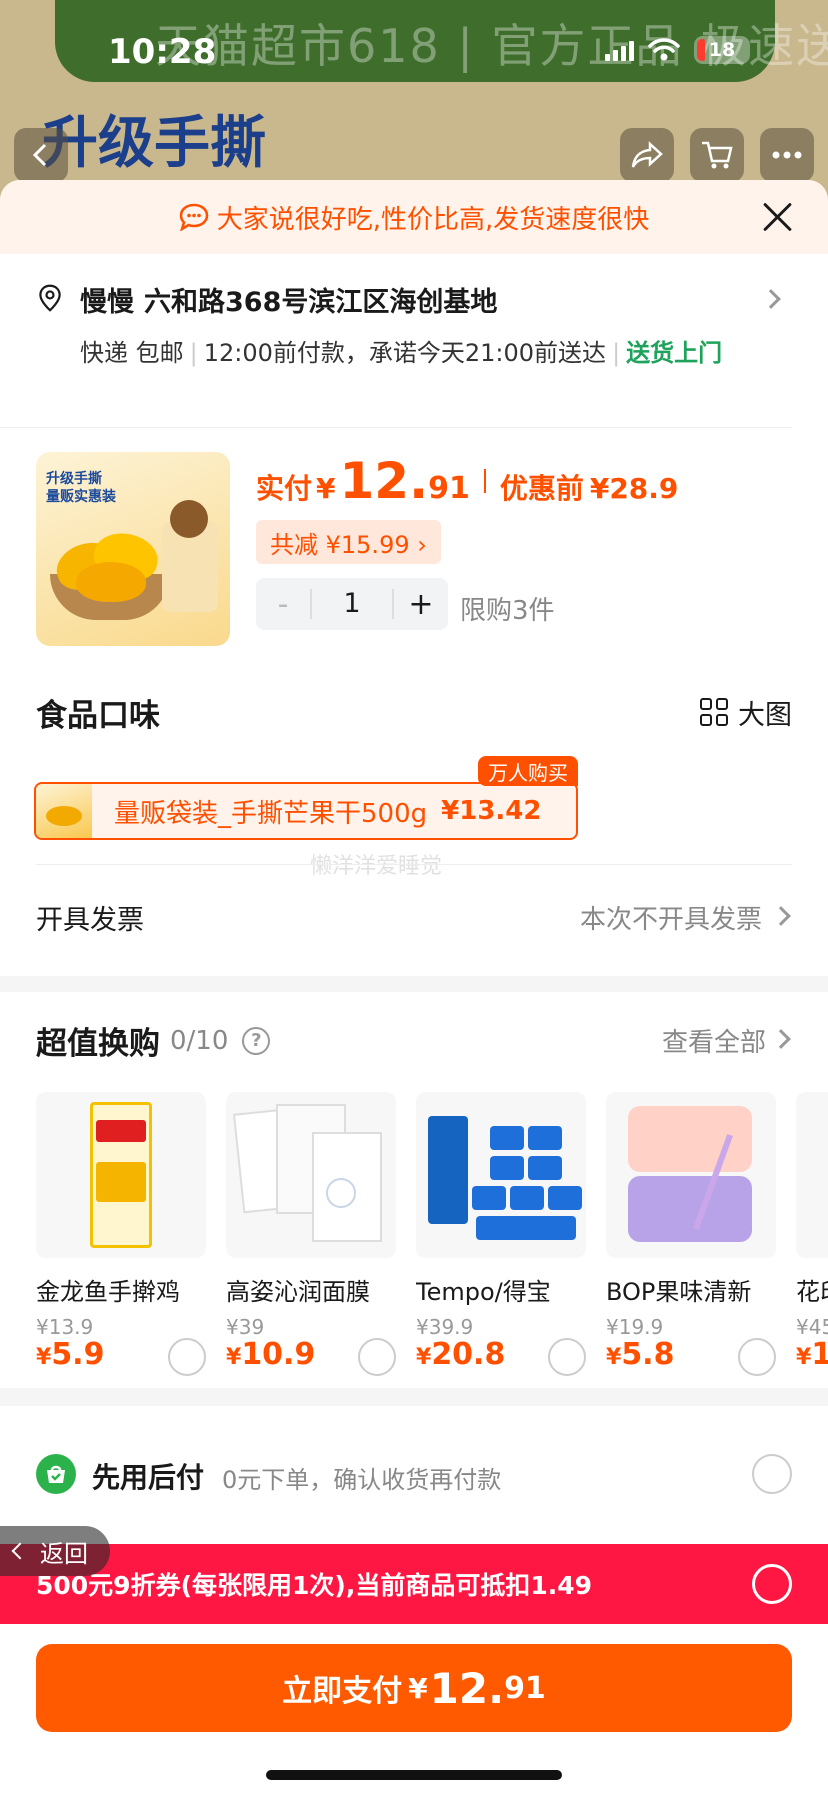  I want to click on exchange-item-name: Tempo/得宝, so click(483, 1292).